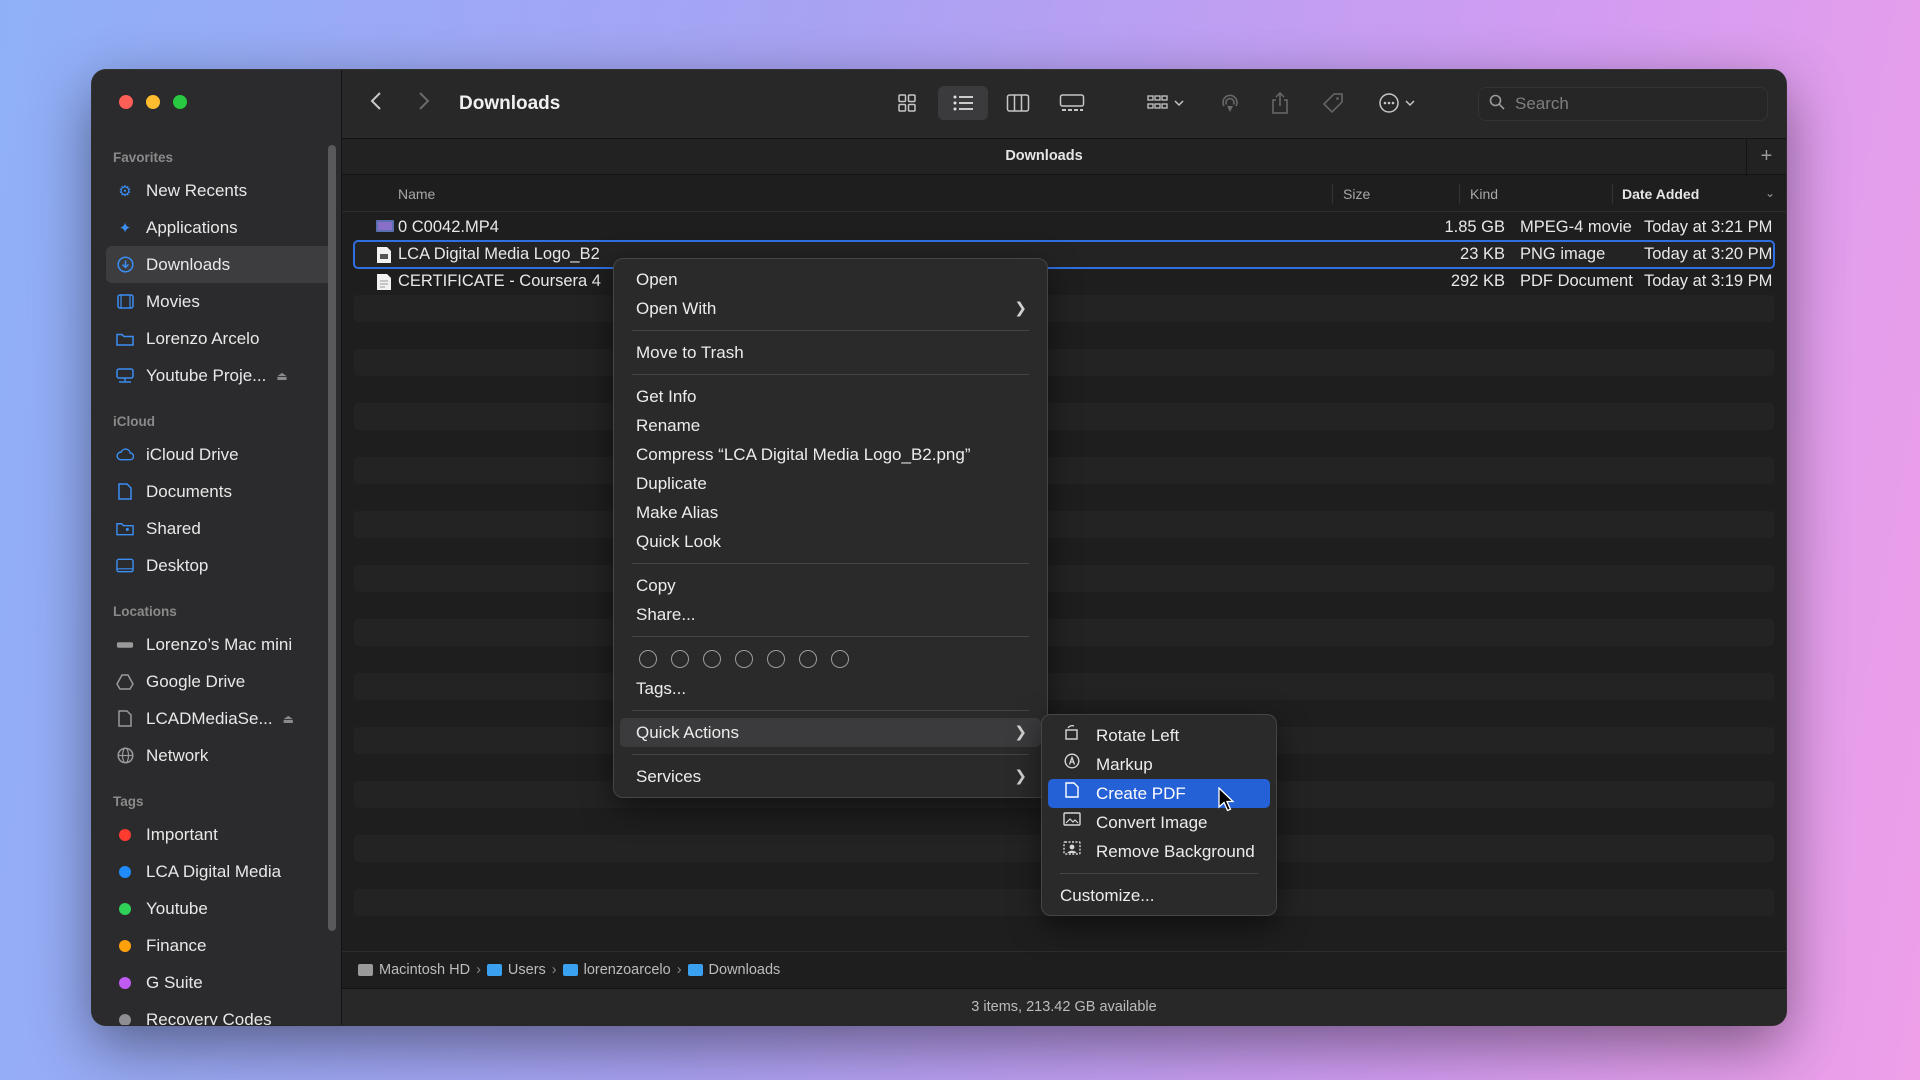 This screenshot has width=1920, height=1080. Describe the element at coordinates (1159, 873) in the screenshot. I see `menu-separator` at that location.